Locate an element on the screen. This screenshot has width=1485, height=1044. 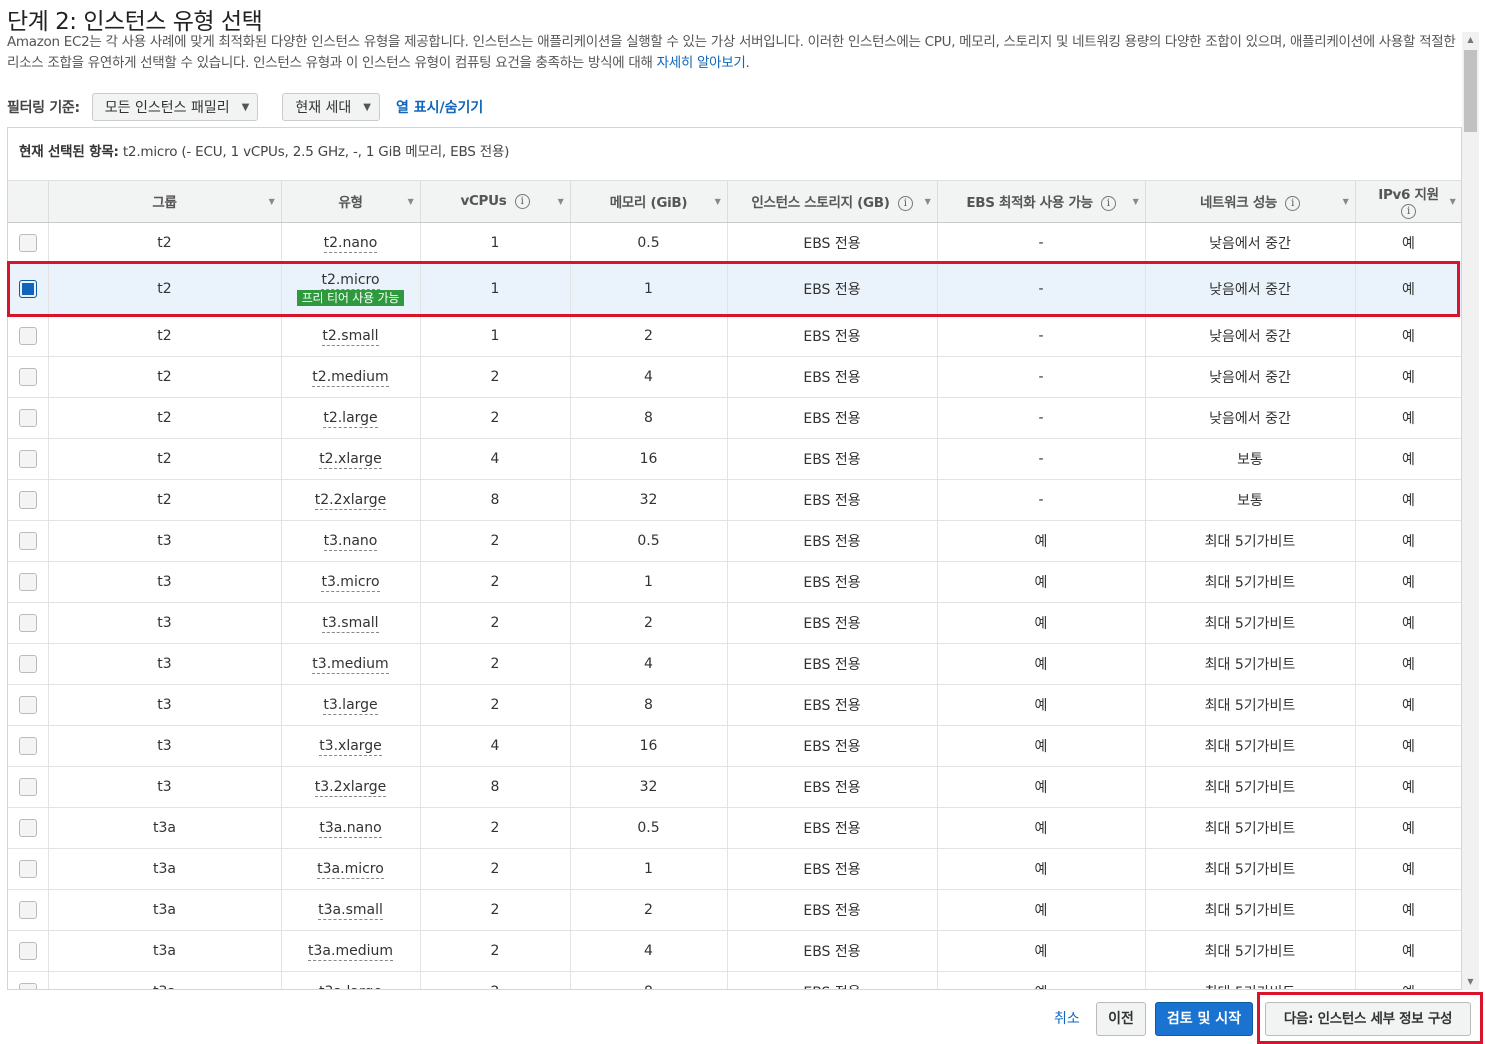
cell-instance-storage: EBS 전용 is located at coordinates (832, 377).